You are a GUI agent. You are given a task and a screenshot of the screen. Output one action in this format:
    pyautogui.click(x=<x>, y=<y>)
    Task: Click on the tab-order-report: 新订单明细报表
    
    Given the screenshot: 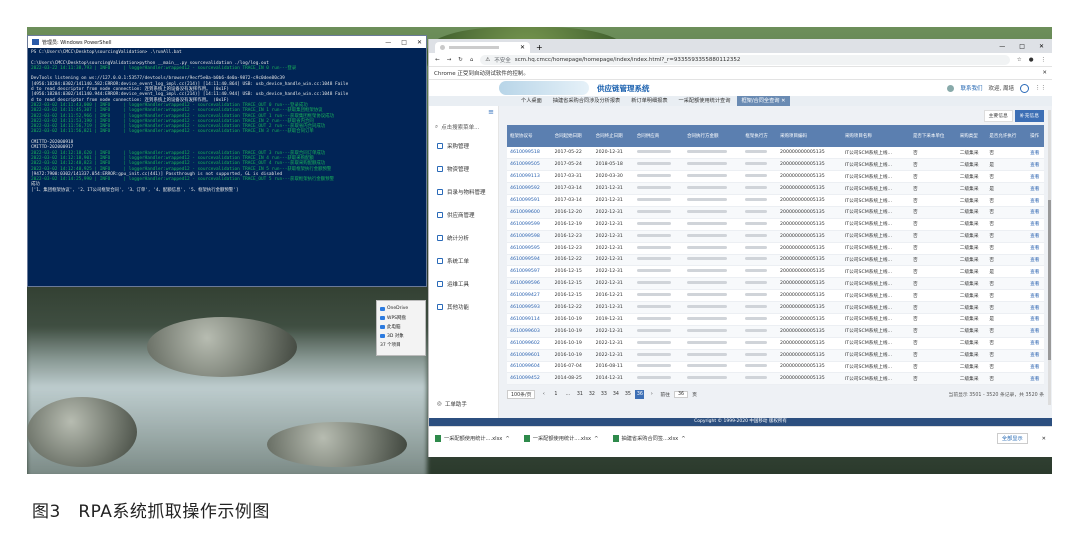 What is the action you would take?
    pyautogui.click(x=649, y=101)
    